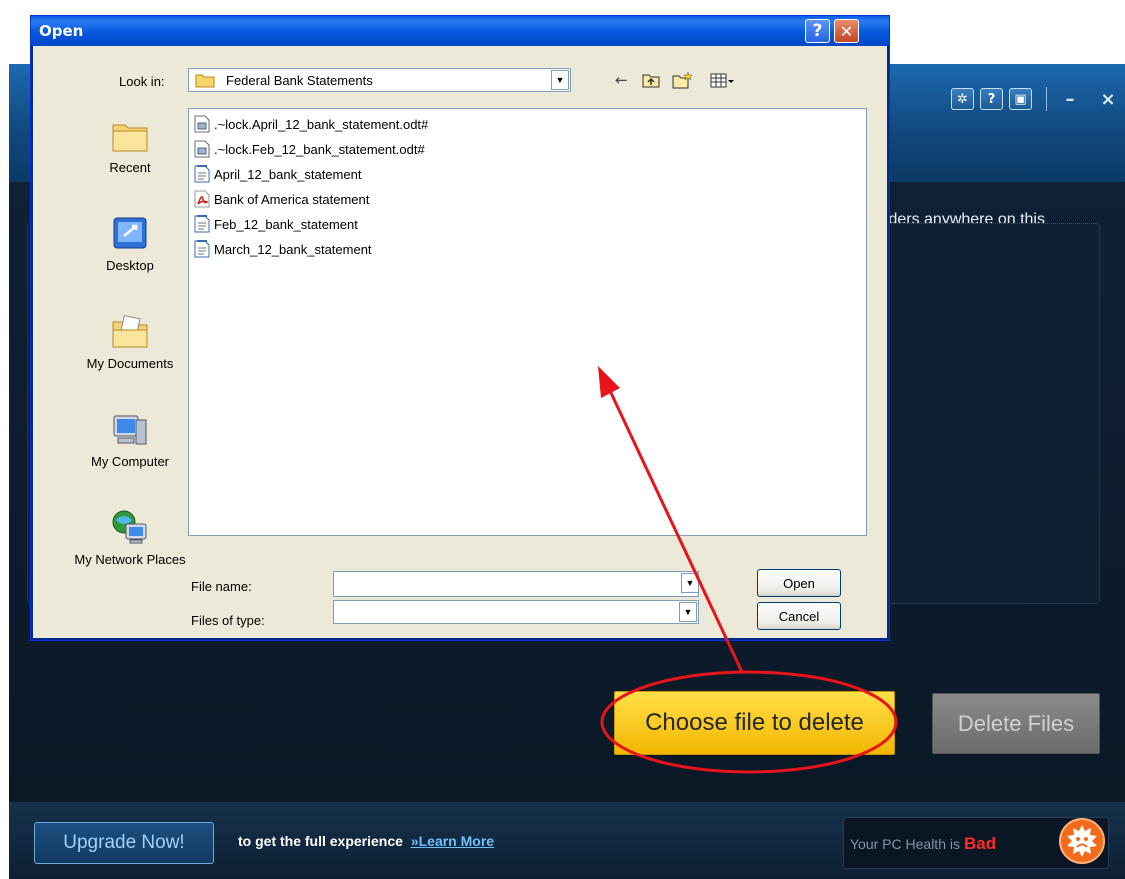 This screenshot has width=1125, height=879. I want to click on minimize-icon: –, so click(1070, 99).